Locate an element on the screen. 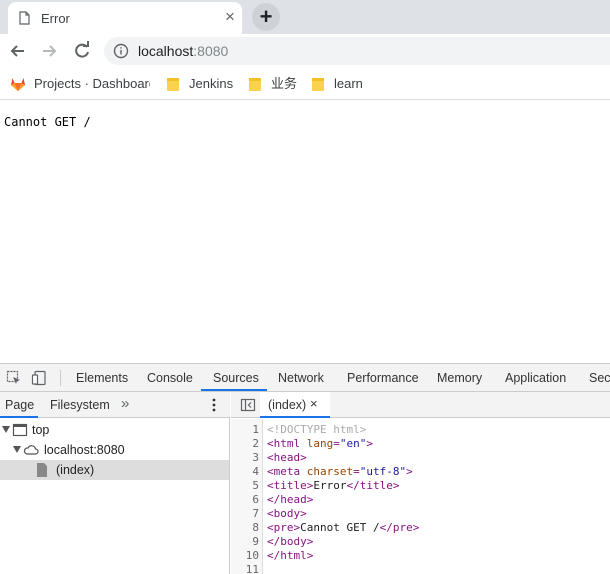  code-line: 3 <head> is located at coordinates (420, 458).